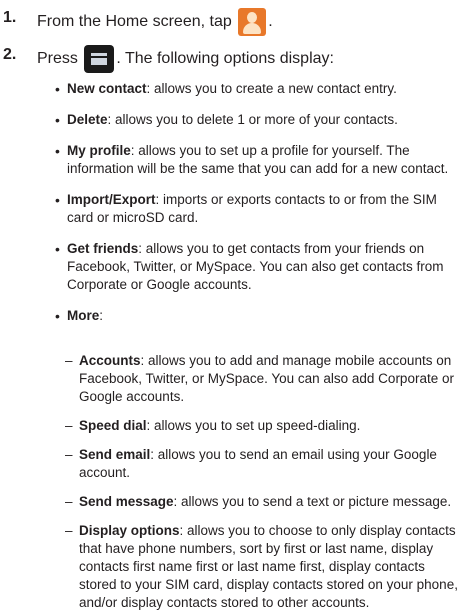 The image size is (472, 612). I want to click on option-desc: : allows you to set up speed-dialing., so click(253, 425).